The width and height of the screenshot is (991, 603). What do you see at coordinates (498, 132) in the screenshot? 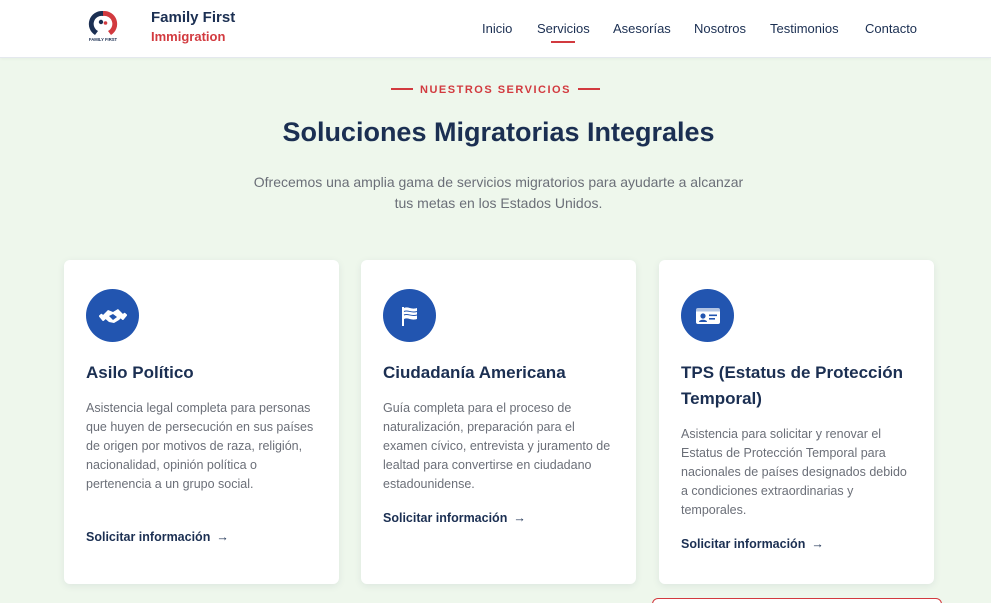
I see `section-title: Soluciones Migratorias Integrales` at bounding box center [498, 132].